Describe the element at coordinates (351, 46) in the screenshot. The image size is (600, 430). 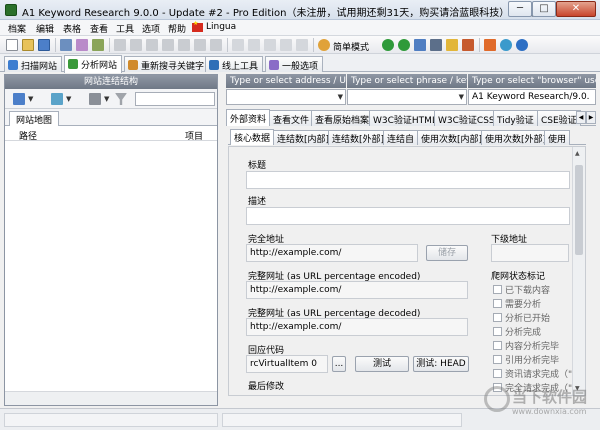
I see `simple-mode-label: 简单模式` at that location.